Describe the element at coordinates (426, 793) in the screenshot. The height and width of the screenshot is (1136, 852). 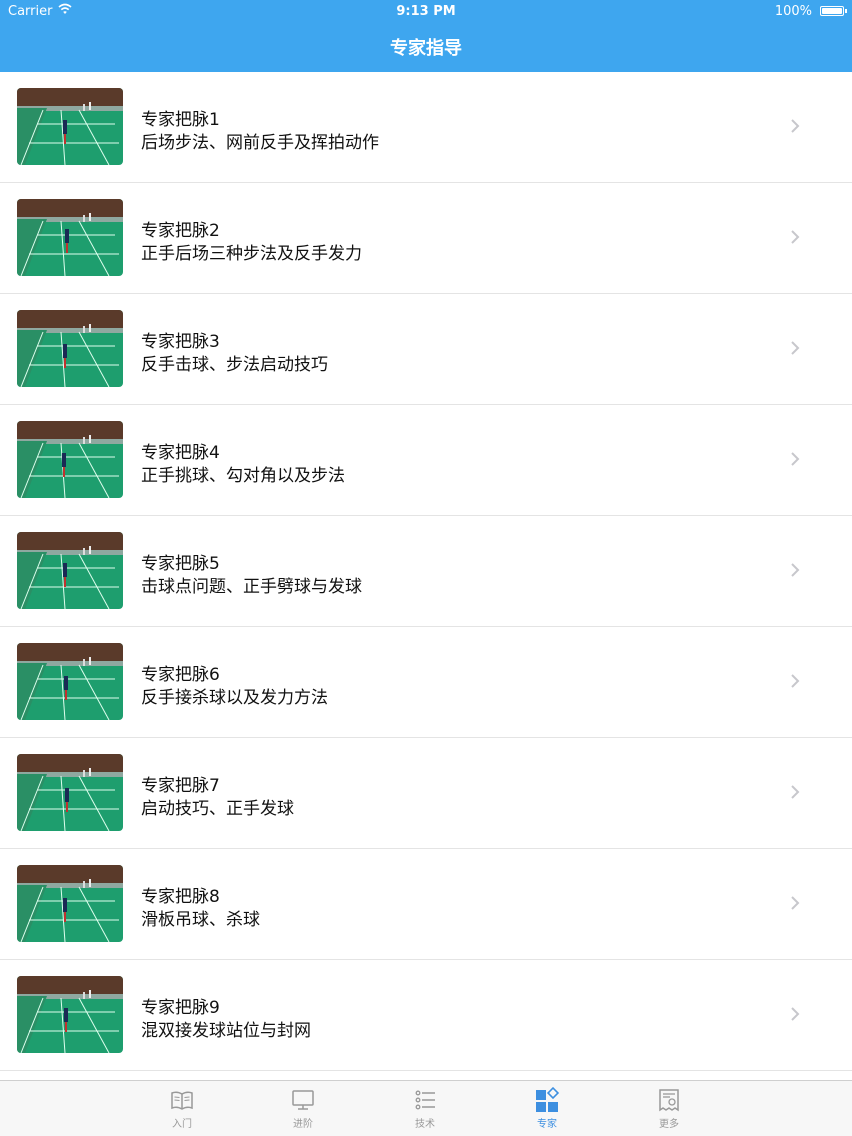
I see `list-item: 专家把脉7 启动技巧、正手发球` at that location.